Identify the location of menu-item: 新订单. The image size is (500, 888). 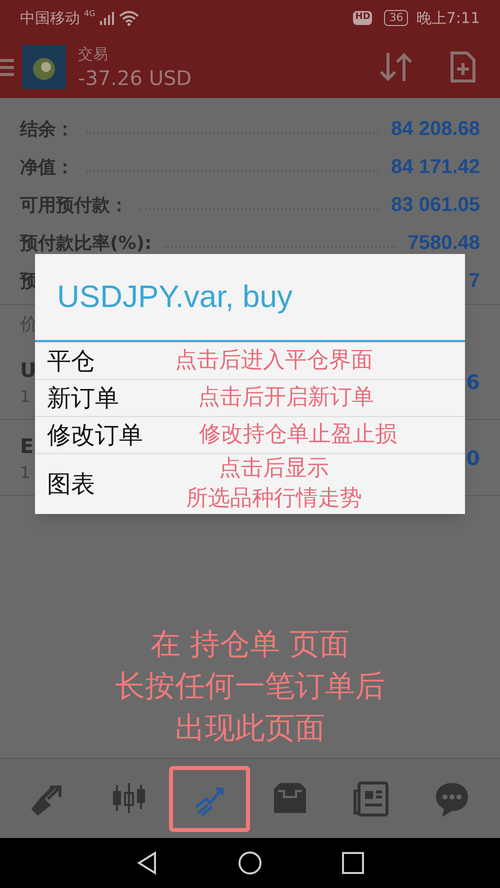
(83, 398).